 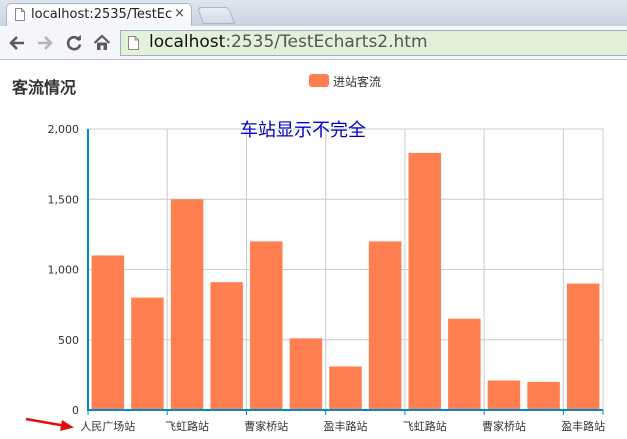 I want to click on annotation-text: 车站显示不完全, so click(x=303, y=130).